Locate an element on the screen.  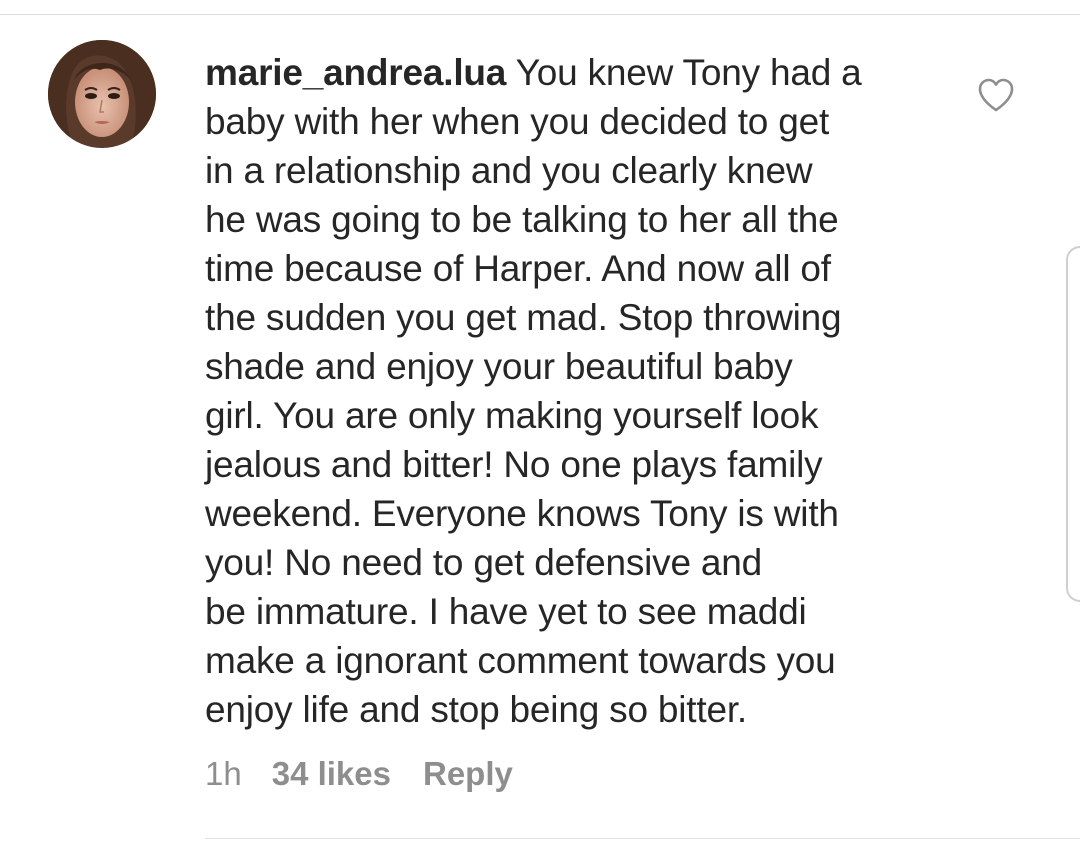
top-divider is located at coordinates (540, 7).